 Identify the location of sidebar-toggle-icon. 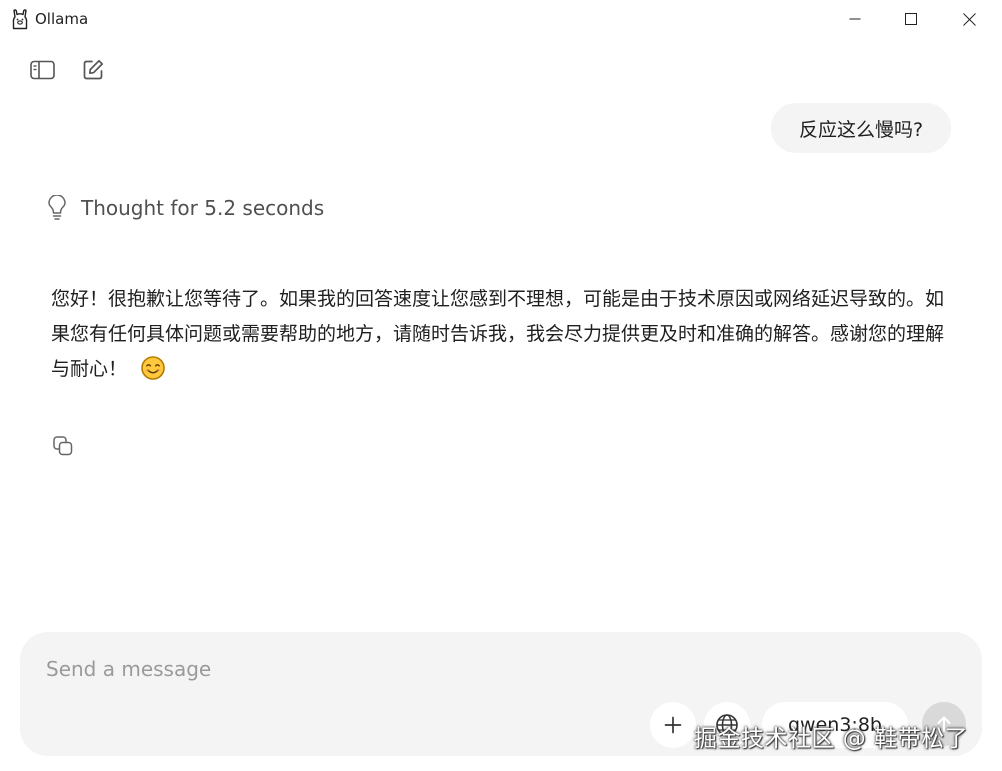
(42, 70).